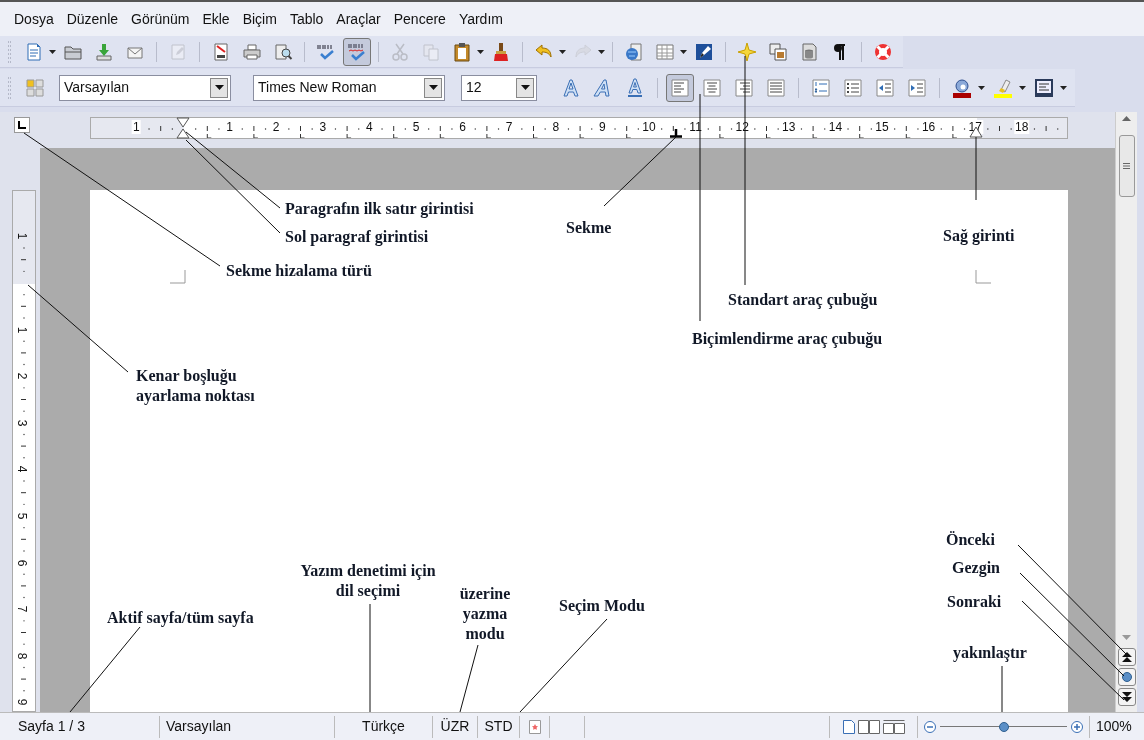 The height and width of the screenshot is (740, 1144). Describe the element at coordinates (34, 51) in the screenshot. I see `document-icon` at that location.